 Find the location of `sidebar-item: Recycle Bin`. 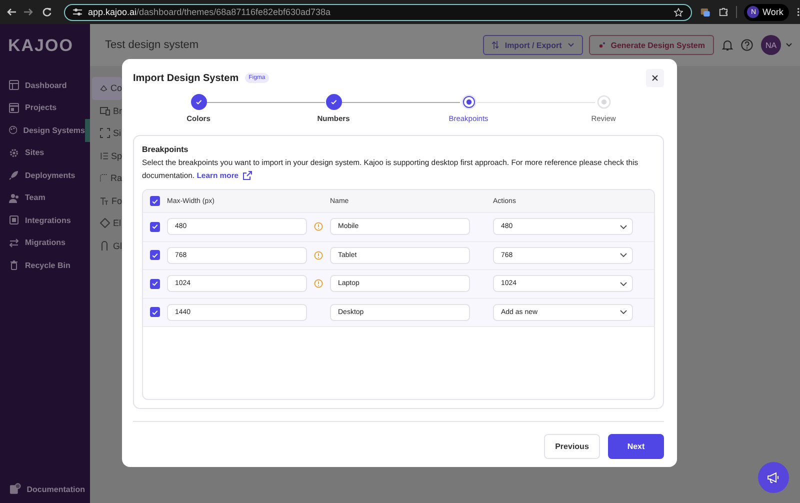

sidebar-item: Recycle Bin is located at coordinates (45, 265).